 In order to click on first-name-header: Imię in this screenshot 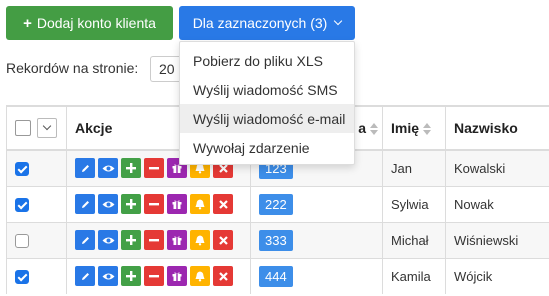, I will do `click(414, 128)`.